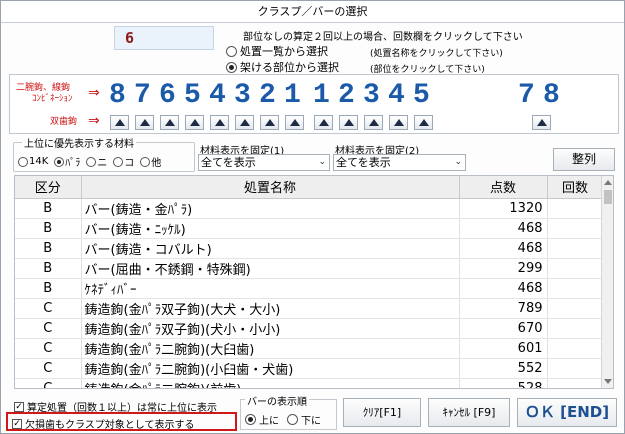 The image size is (625, 434). What do you see at coordinates (64, 122) in the screenshot?
I see `double-clasp-label: 双歯鉤` at bounding box center [64, 122].